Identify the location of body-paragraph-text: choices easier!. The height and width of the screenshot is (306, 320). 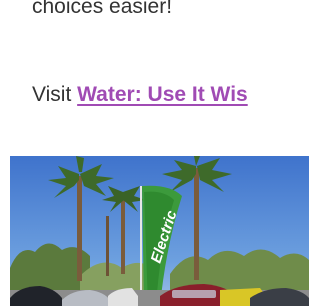
(102, 9).